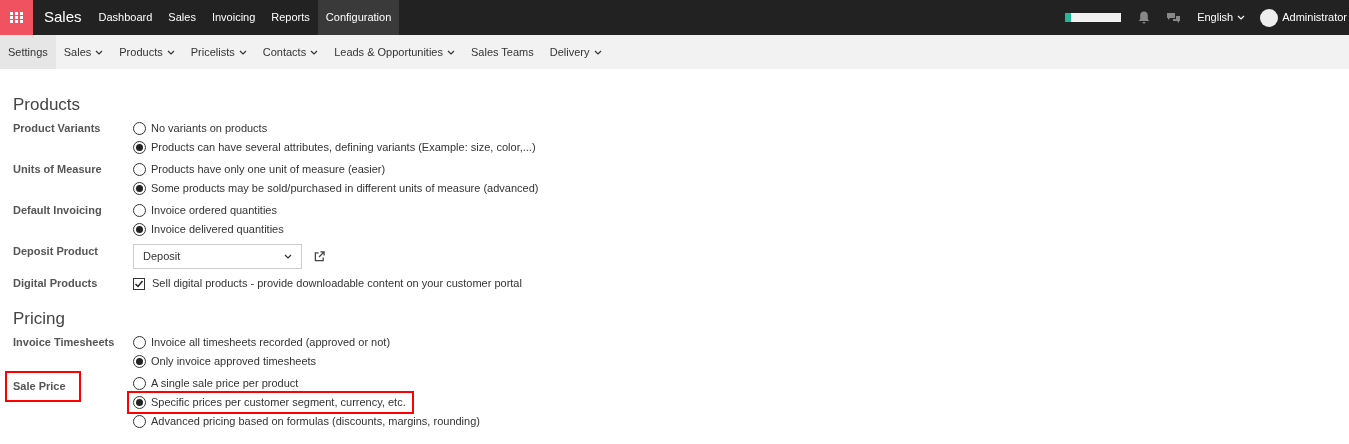  What do you see at coordinates (343, 148) in the screenshot?
I see `radio-label: Products can have several attributes, defining variants (Example: size, color,...)` at bounding box center [343, 148].